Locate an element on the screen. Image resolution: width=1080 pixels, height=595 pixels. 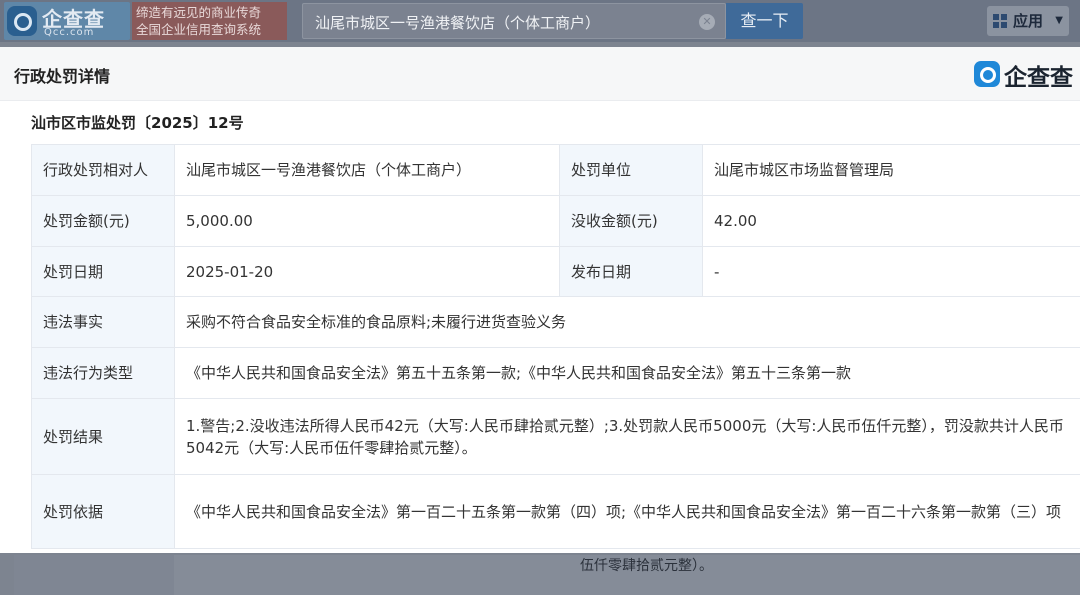
publish-date-value: - is located at coordinates (891, 271).